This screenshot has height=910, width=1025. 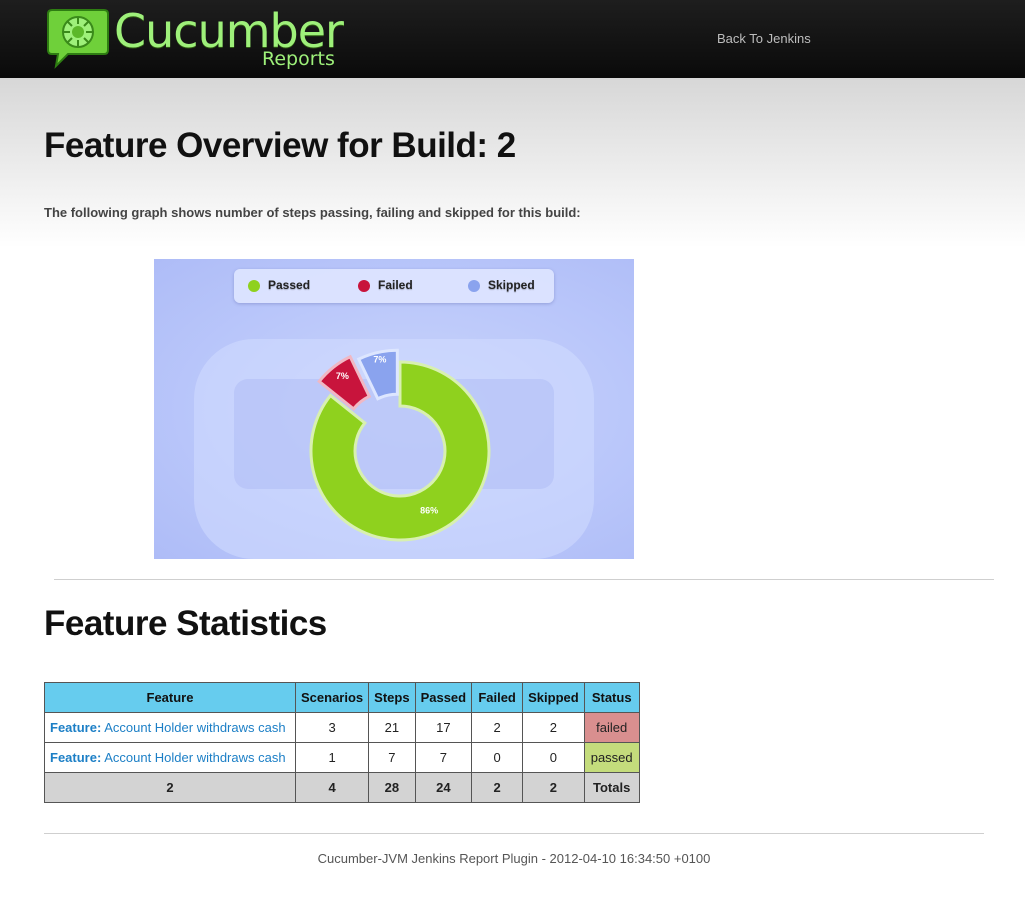 What do you see at coordinates (553, 697) in the screenshot?
I see `column-header-skipped: Skipped` at bounding box center [553, 697].